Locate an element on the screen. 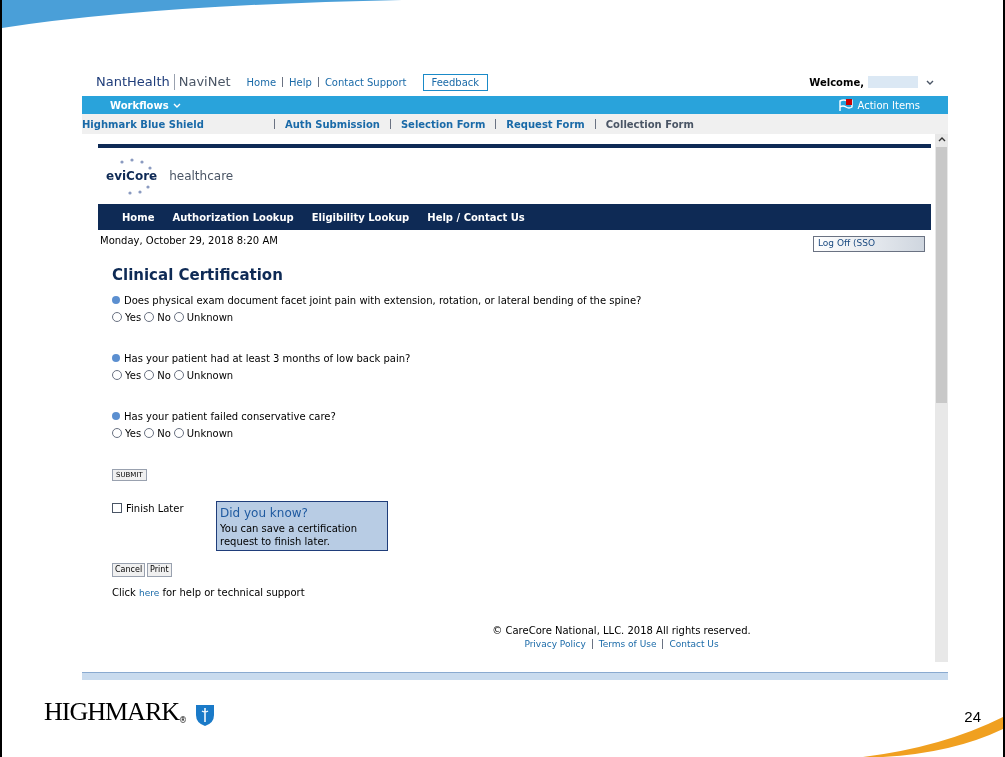  footer-link: Contact Us is located at coordinates (694, 644).